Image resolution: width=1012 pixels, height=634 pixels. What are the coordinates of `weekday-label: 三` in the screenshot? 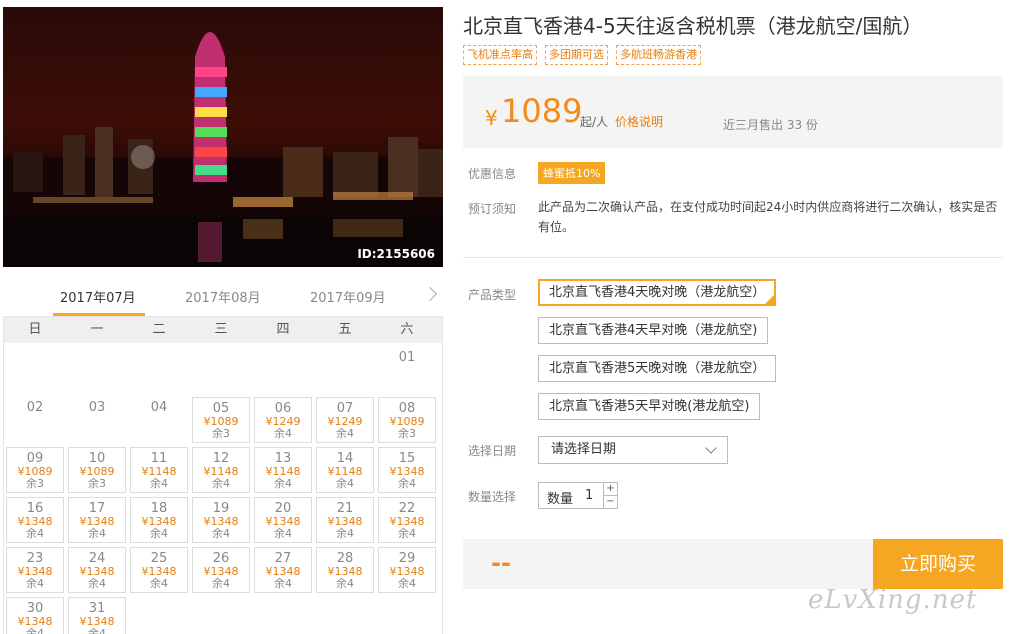 It's located at (221, 329).